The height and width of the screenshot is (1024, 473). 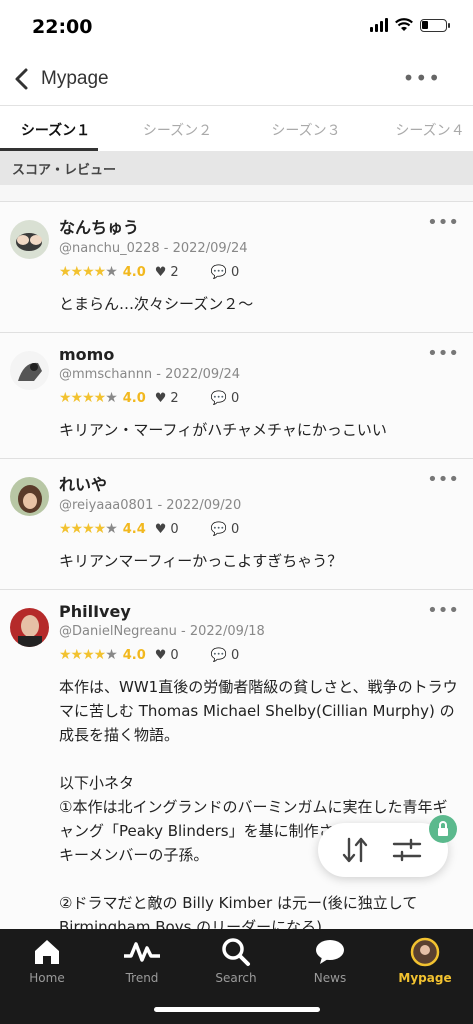 I want to click on tab-season-3: シーズン３, so click(x=306, y=128).